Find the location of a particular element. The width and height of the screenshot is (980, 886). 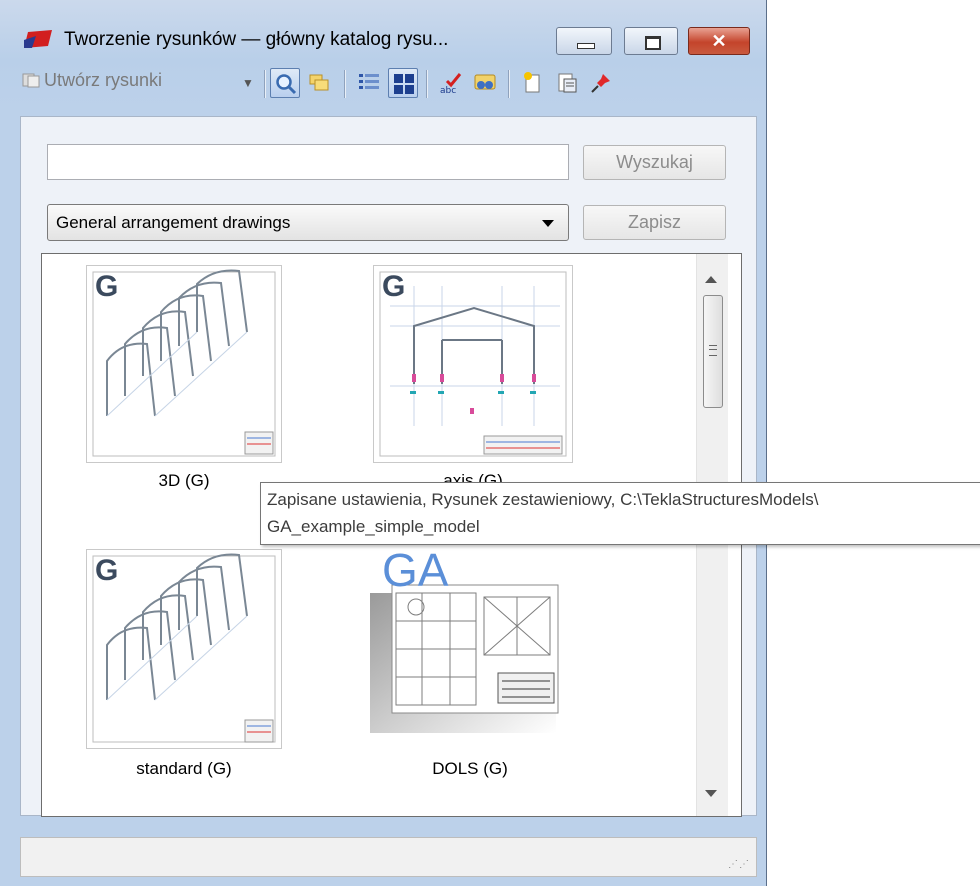

scroll-down-arrow-icon is located at coordinates (711, 793).